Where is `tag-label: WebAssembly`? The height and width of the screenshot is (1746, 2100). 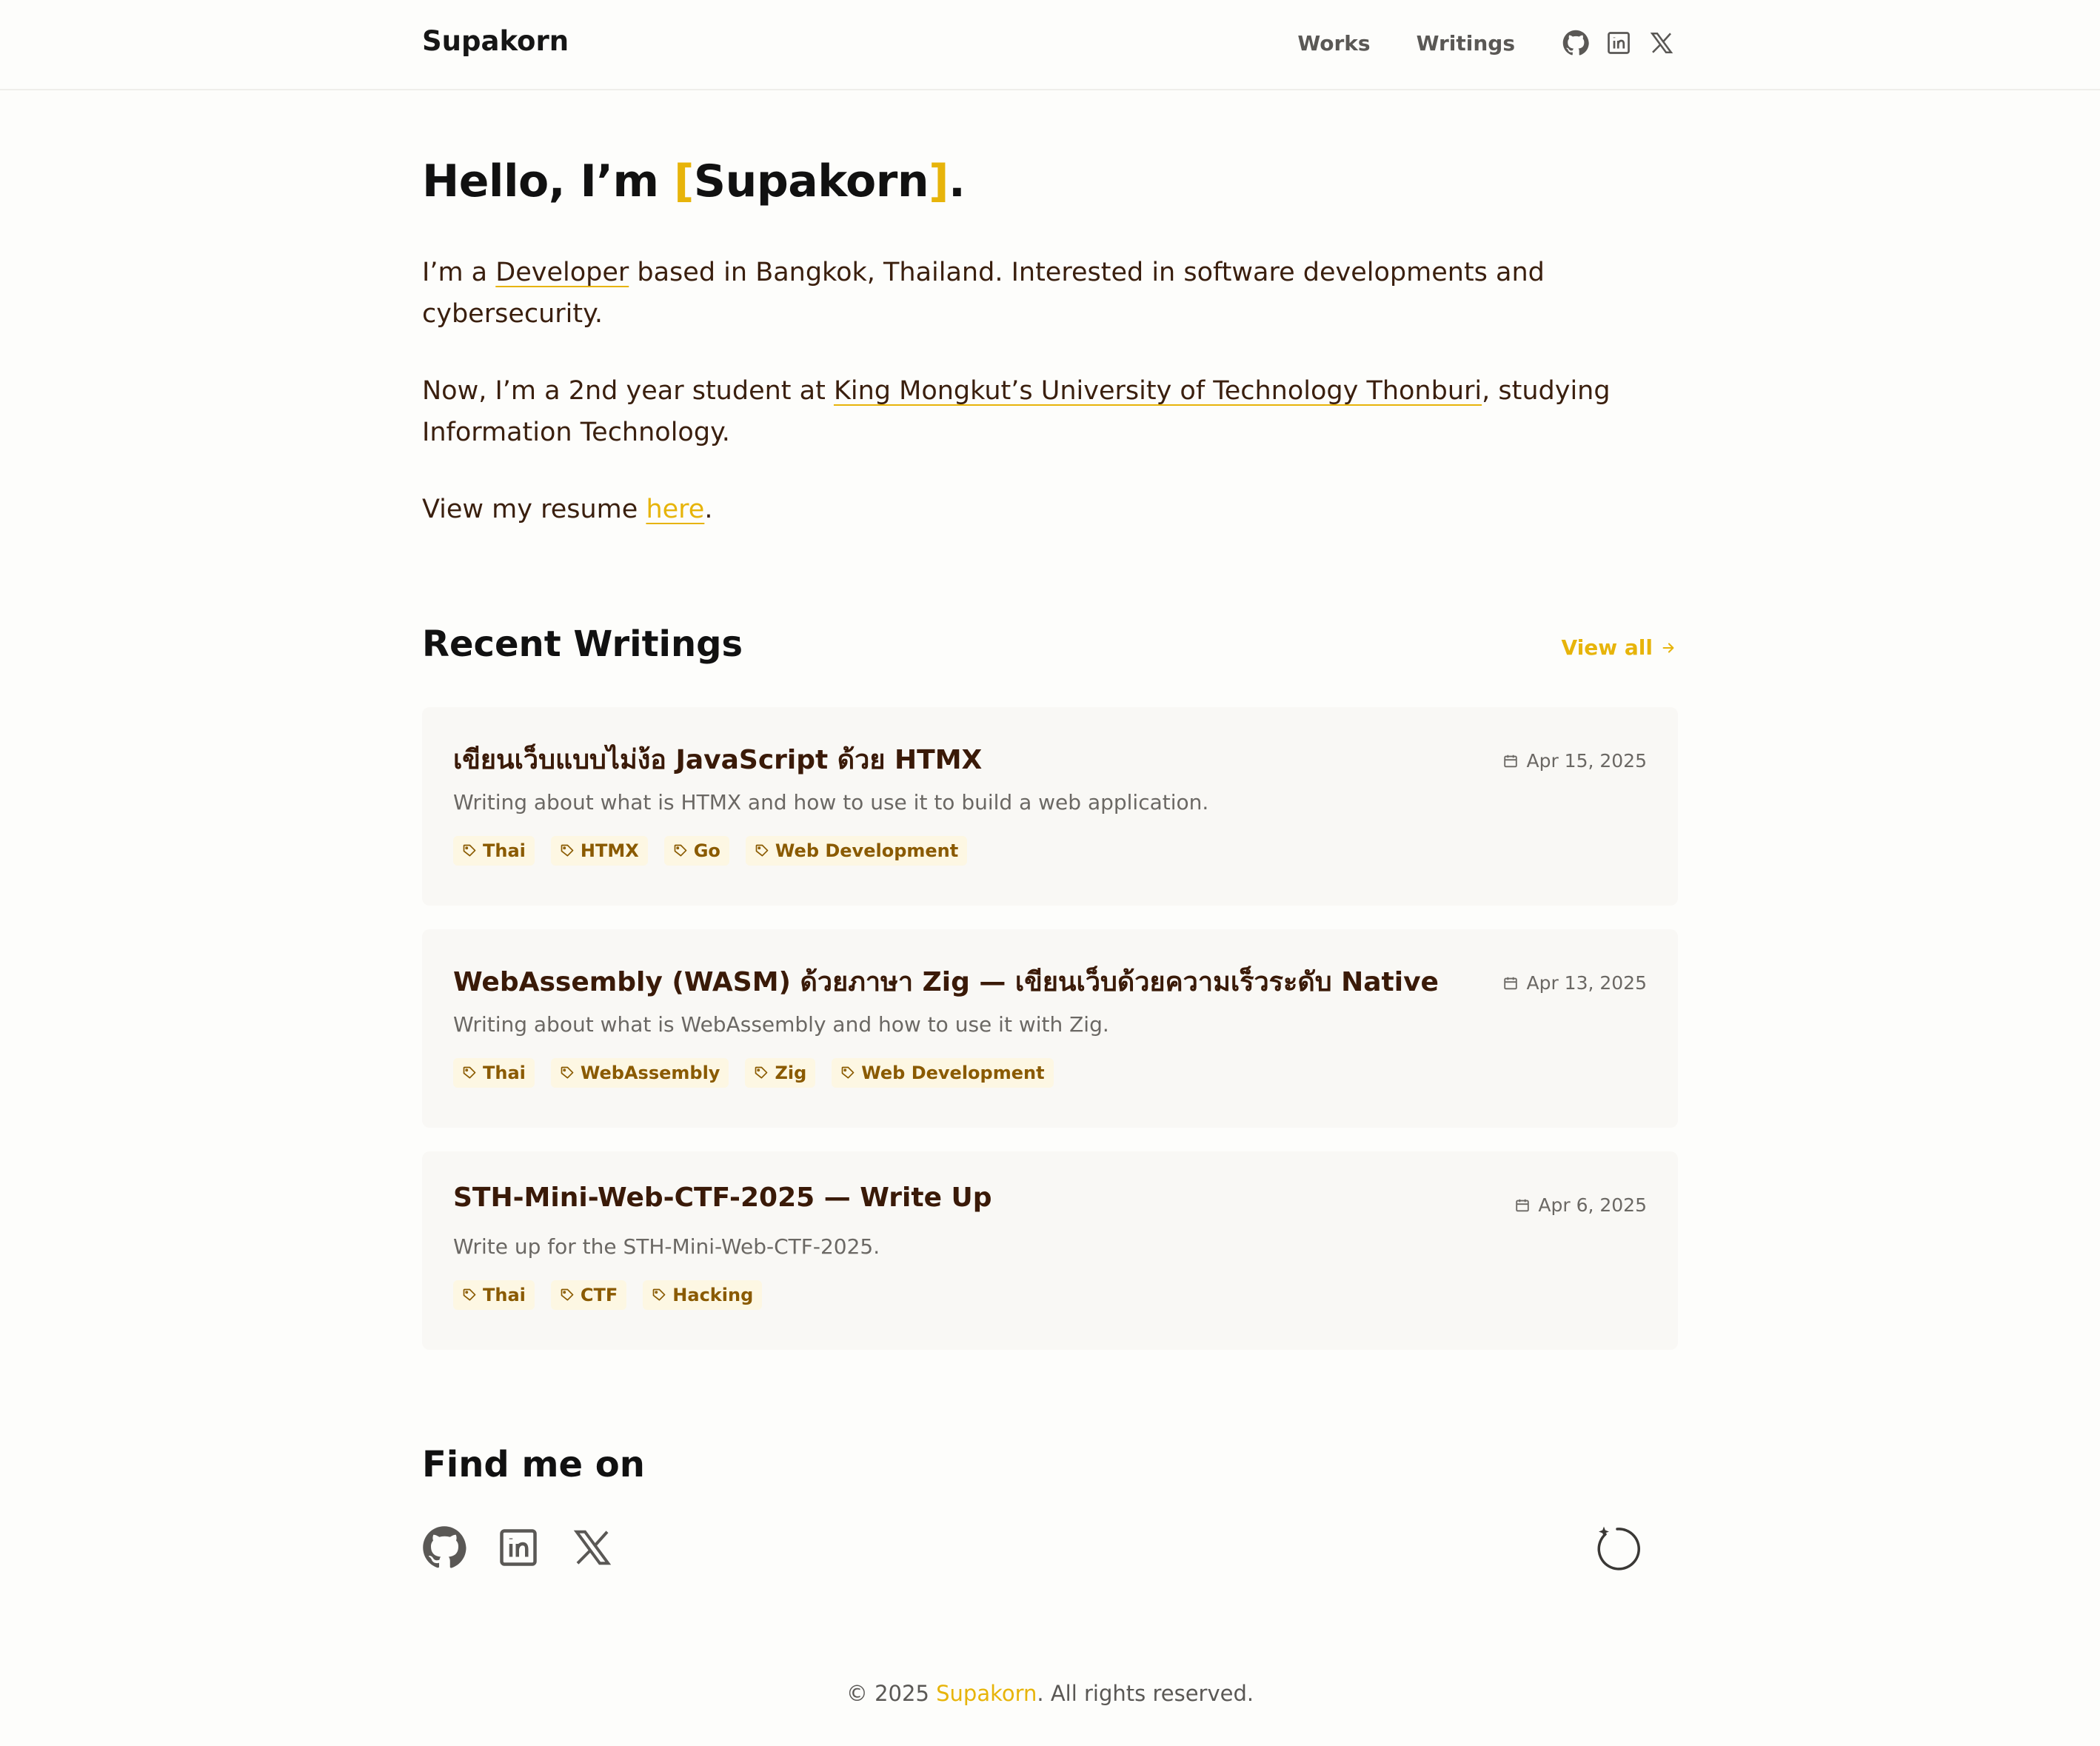
tag-label: WebAssembly is located at coordinates (650, 1073).